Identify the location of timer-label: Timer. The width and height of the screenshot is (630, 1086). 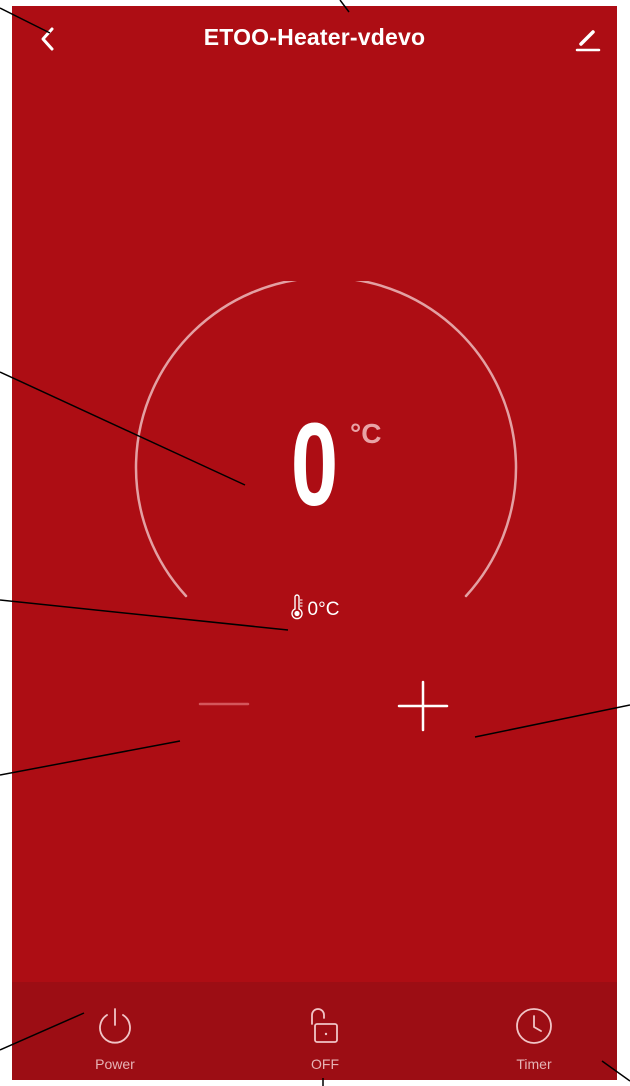
(534, 1064).